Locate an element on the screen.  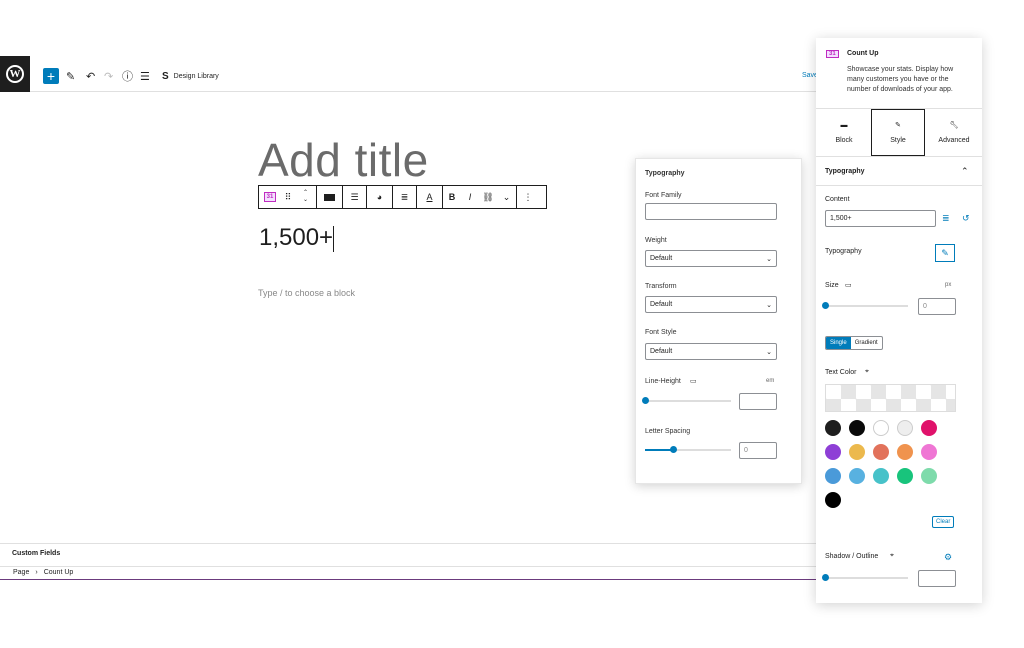
italic-button: I is located at coordinates (470, 197).